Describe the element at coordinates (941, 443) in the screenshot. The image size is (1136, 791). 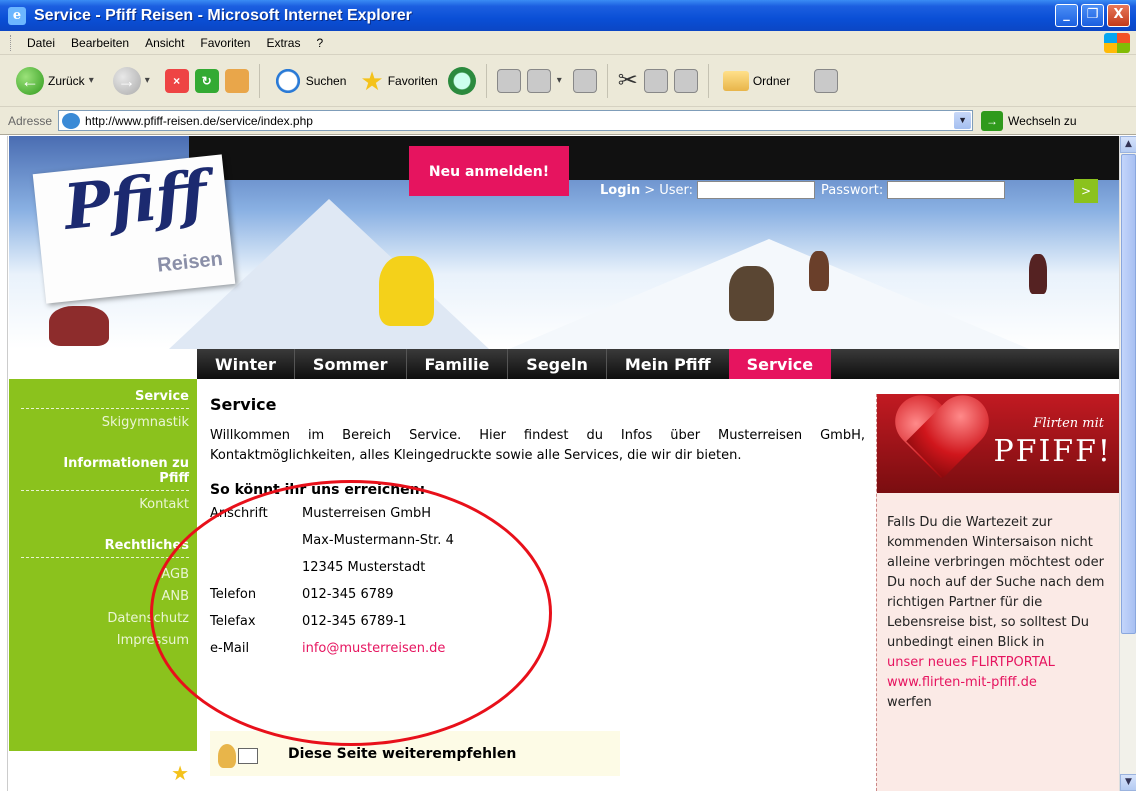
I see `heart-icon` at that location.